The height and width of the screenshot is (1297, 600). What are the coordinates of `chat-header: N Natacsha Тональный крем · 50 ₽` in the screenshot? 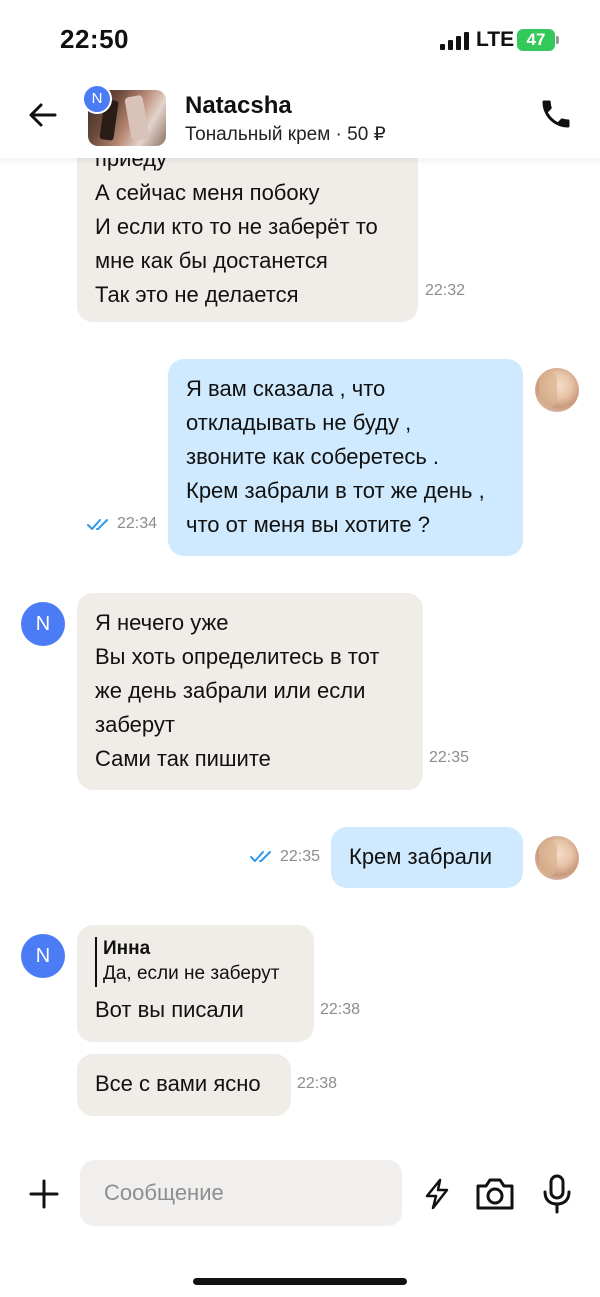 It's located at (300, 119).